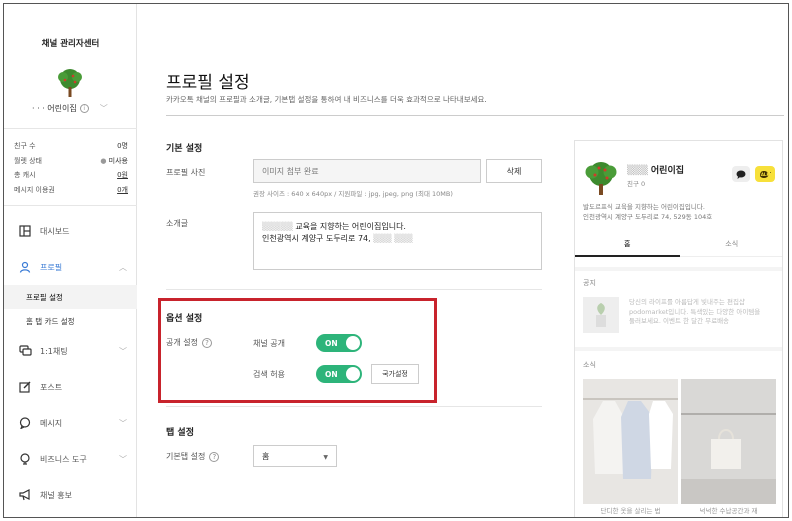 This screenshot has height=521, width=792. What do you see at coordinates (630, 510) in the screenshot?
I see `news-card-1-caption: 단디한 옷을 살리는 법` at bounding box center [630, 510].